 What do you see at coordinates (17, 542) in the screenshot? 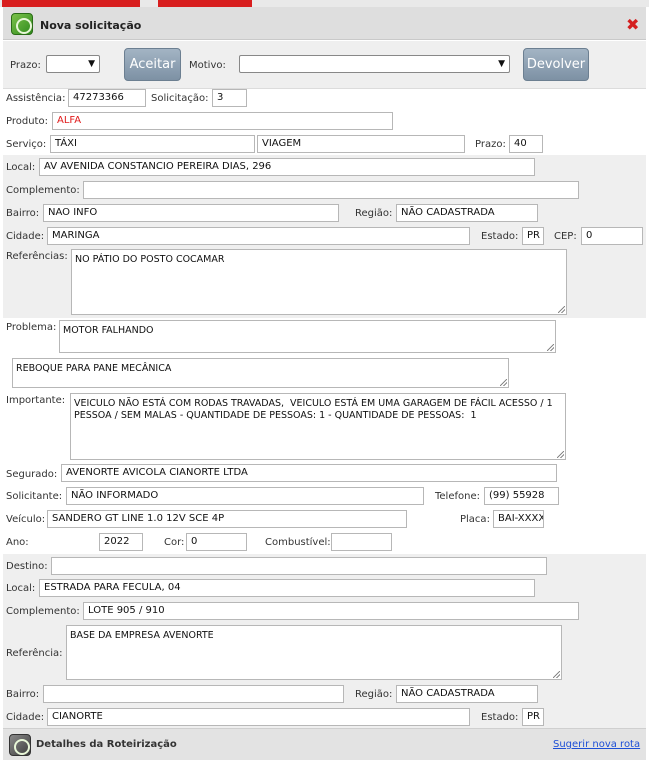
I see `ano-label: Ano:` at bounding box center [17, 542].